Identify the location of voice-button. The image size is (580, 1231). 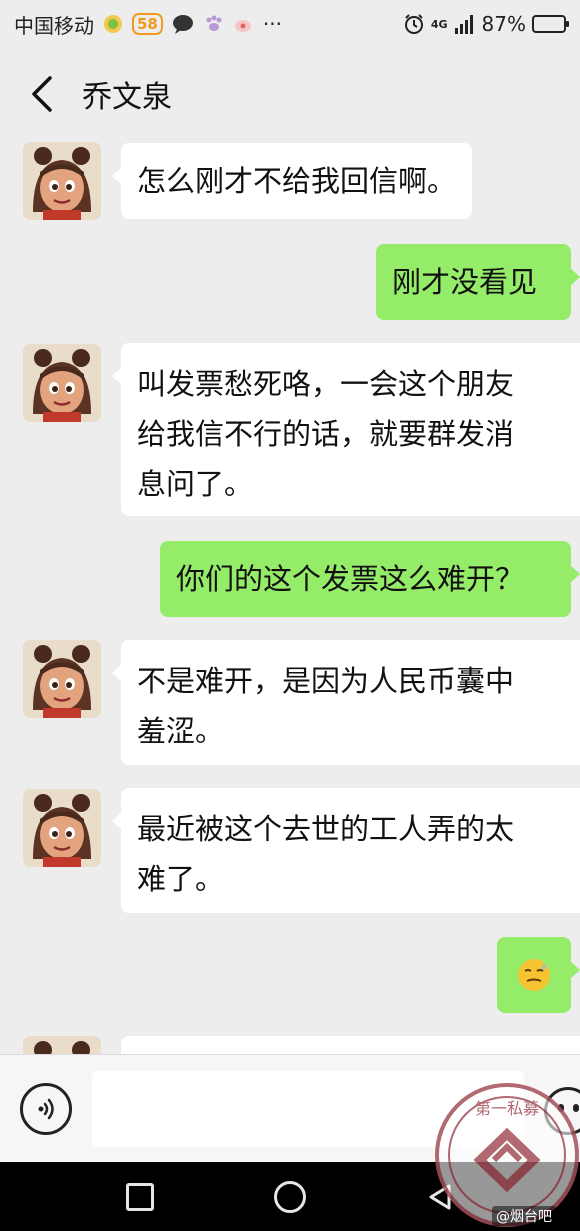
(46, 1109).